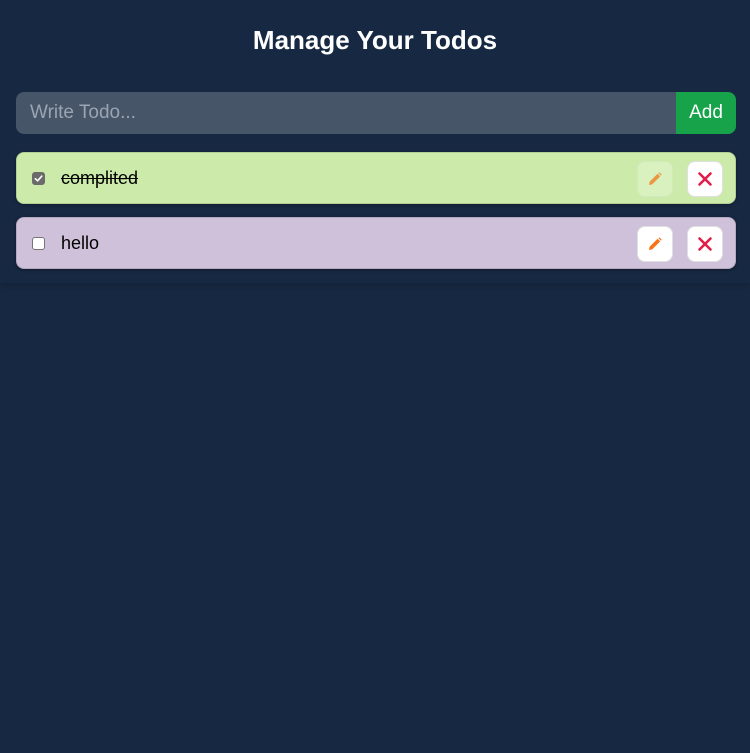 This screenshot has height=753, width=750. I want to click on page-title: Manage Your Todos, so click(375, 40).